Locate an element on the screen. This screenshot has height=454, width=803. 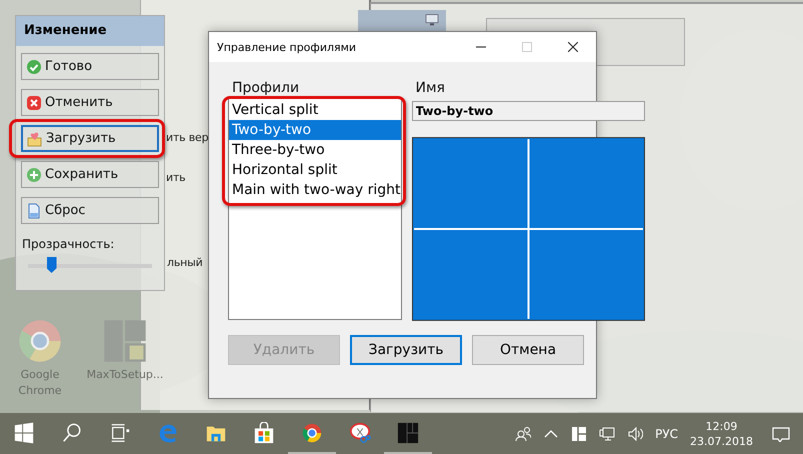
start-icon is located at coordinates (24, 433).